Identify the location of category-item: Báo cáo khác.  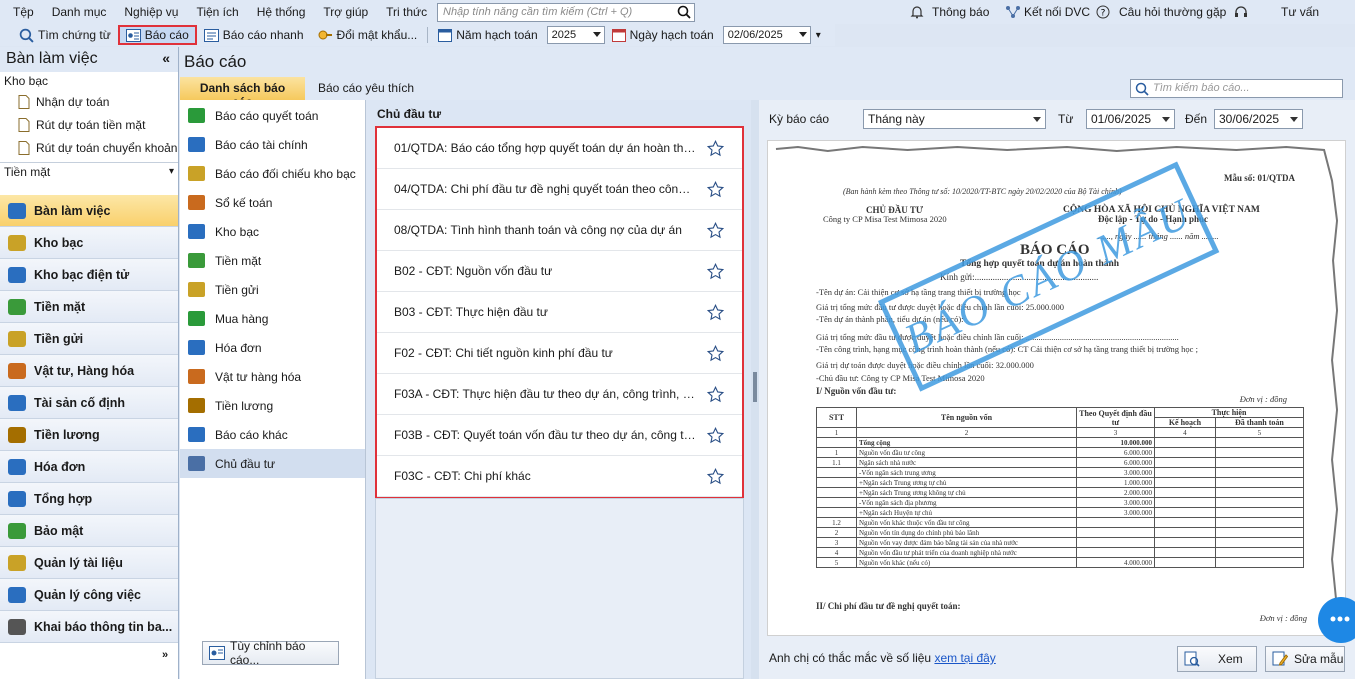
(272, 434).